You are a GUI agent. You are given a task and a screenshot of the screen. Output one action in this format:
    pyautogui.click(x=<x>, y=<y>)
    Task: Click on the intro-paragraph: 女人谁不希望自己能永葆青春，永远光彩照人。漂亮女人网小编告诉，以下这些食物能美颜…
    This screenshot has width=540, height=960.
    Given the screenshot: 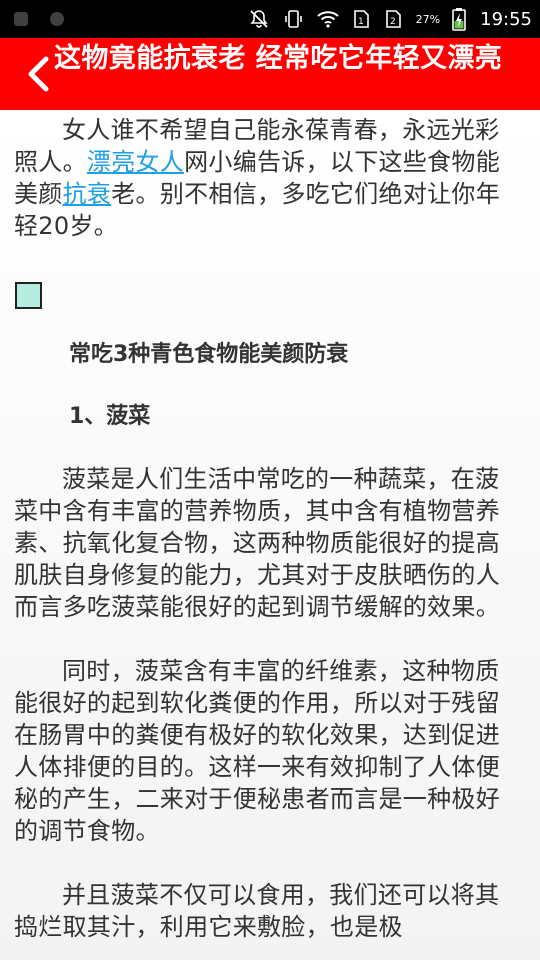 What is the action you would take?
    pyautogui.click(x=257, y=178)
    